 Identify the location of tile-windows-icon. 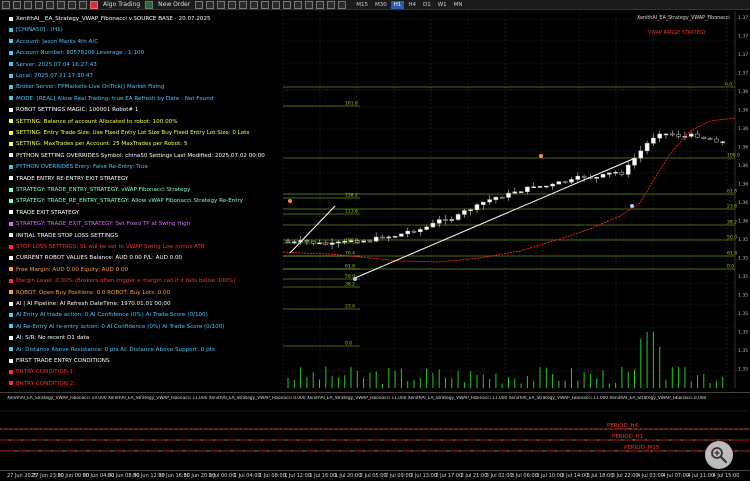
(265, 4).